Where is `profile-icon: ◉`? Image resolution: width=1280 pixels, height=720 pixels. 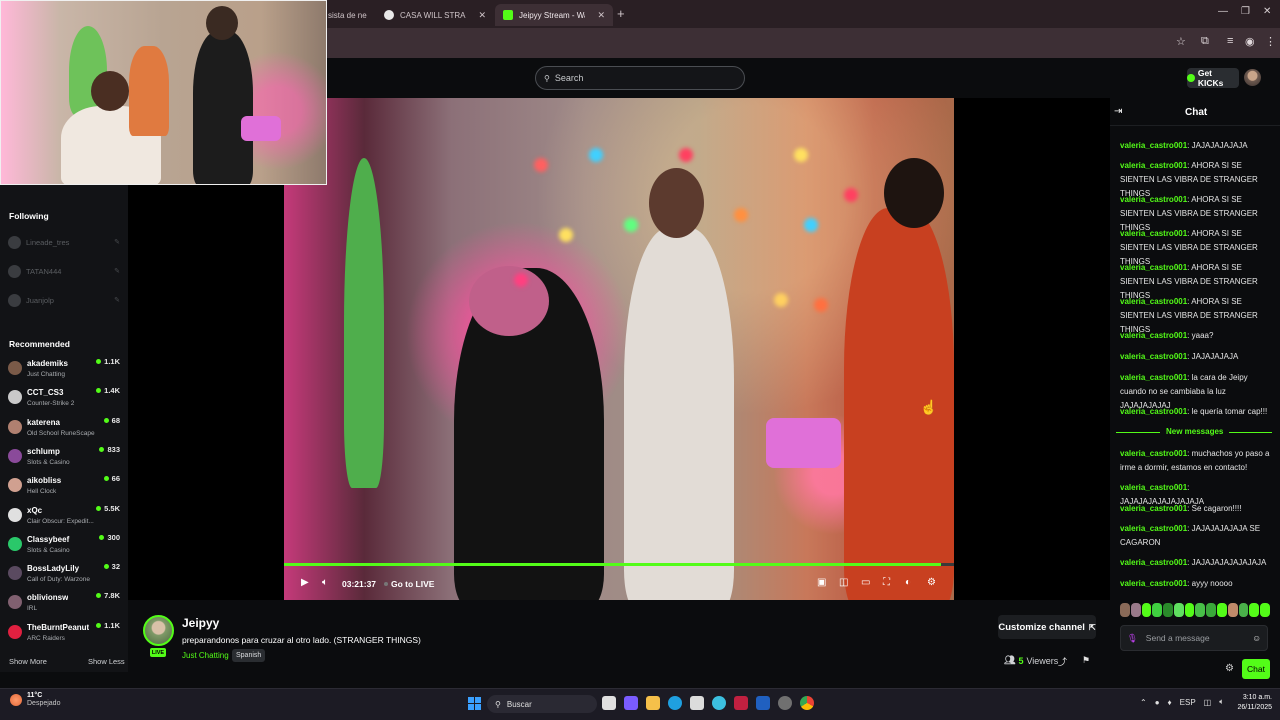
profile-icon: ◉ is located at coordinates (1250, 41).